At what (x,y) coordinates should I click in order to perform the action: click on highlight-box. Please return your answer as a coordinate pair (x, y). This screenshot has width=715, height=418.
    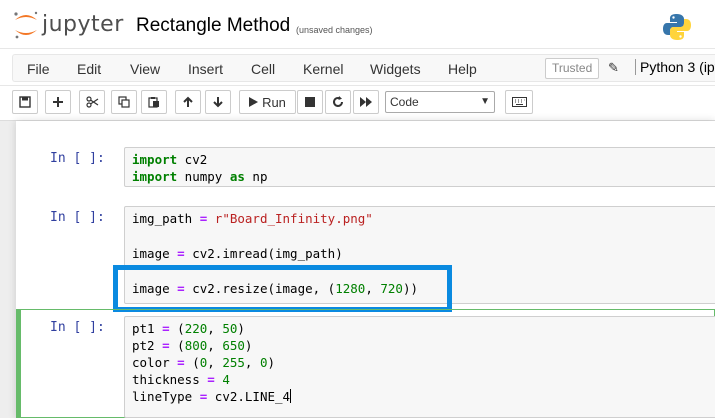
    Looking at the image, I should click on (282, 288).